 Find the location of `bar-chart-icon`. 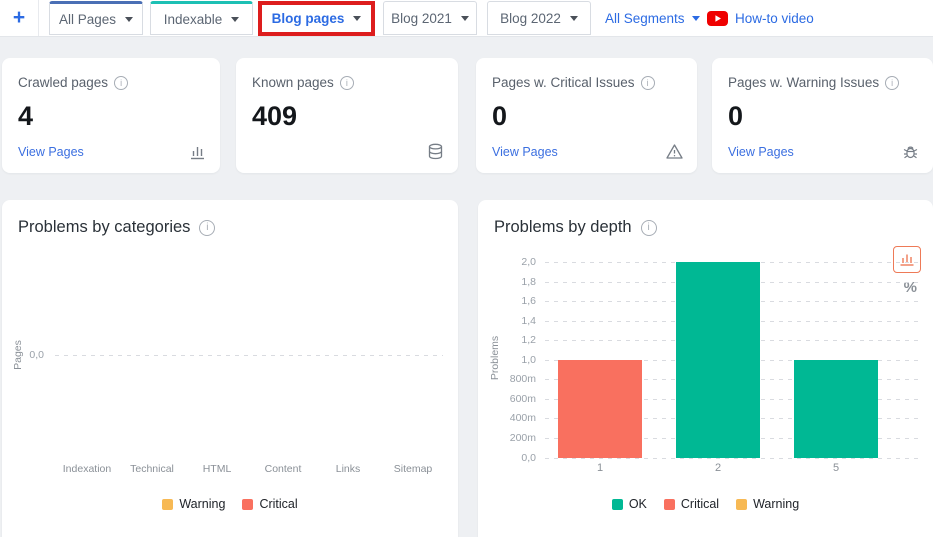

bar-chart-icon is located at coordinates (197, 151).